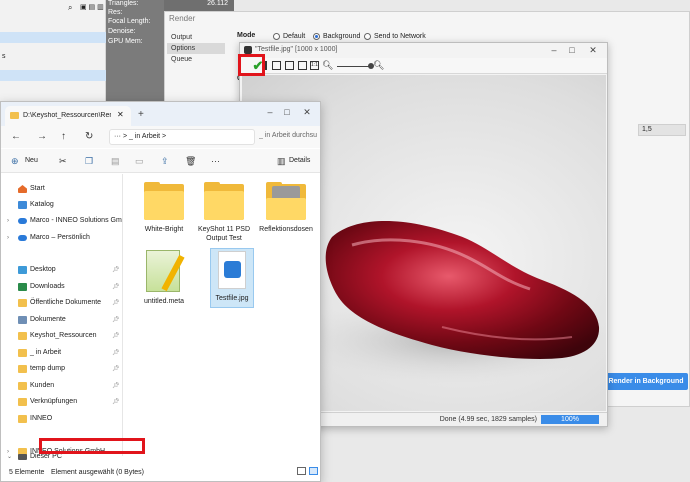 Image resolution: width=690 pixels, height=482 pixels. I want to click on paste-icon: ▤, so click(115, 161).